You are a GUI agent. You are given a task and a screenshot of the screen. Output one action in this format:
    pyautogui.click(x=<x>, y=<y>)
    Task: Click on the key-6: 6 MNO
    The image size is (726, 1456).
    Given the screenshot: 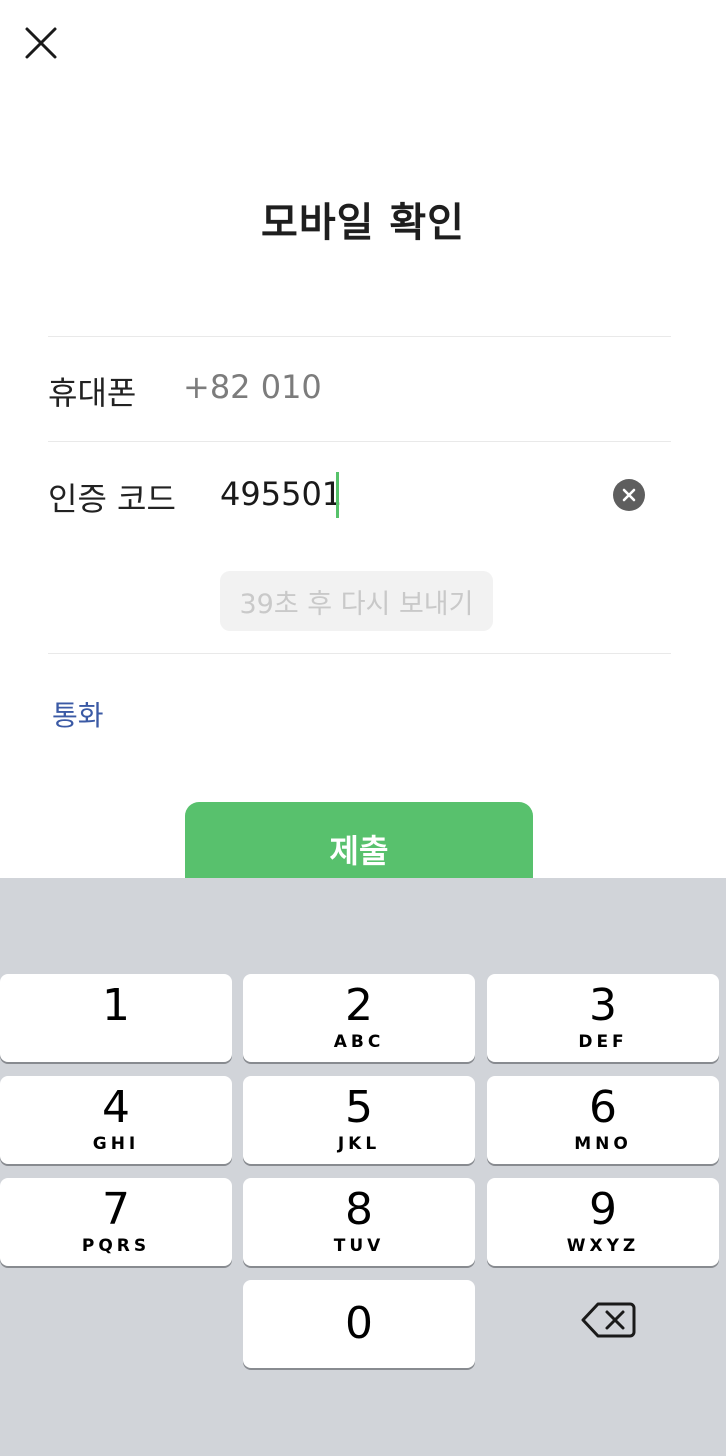 What is the action you would take?
    pyautogui.click(x=603, y=1120)
    